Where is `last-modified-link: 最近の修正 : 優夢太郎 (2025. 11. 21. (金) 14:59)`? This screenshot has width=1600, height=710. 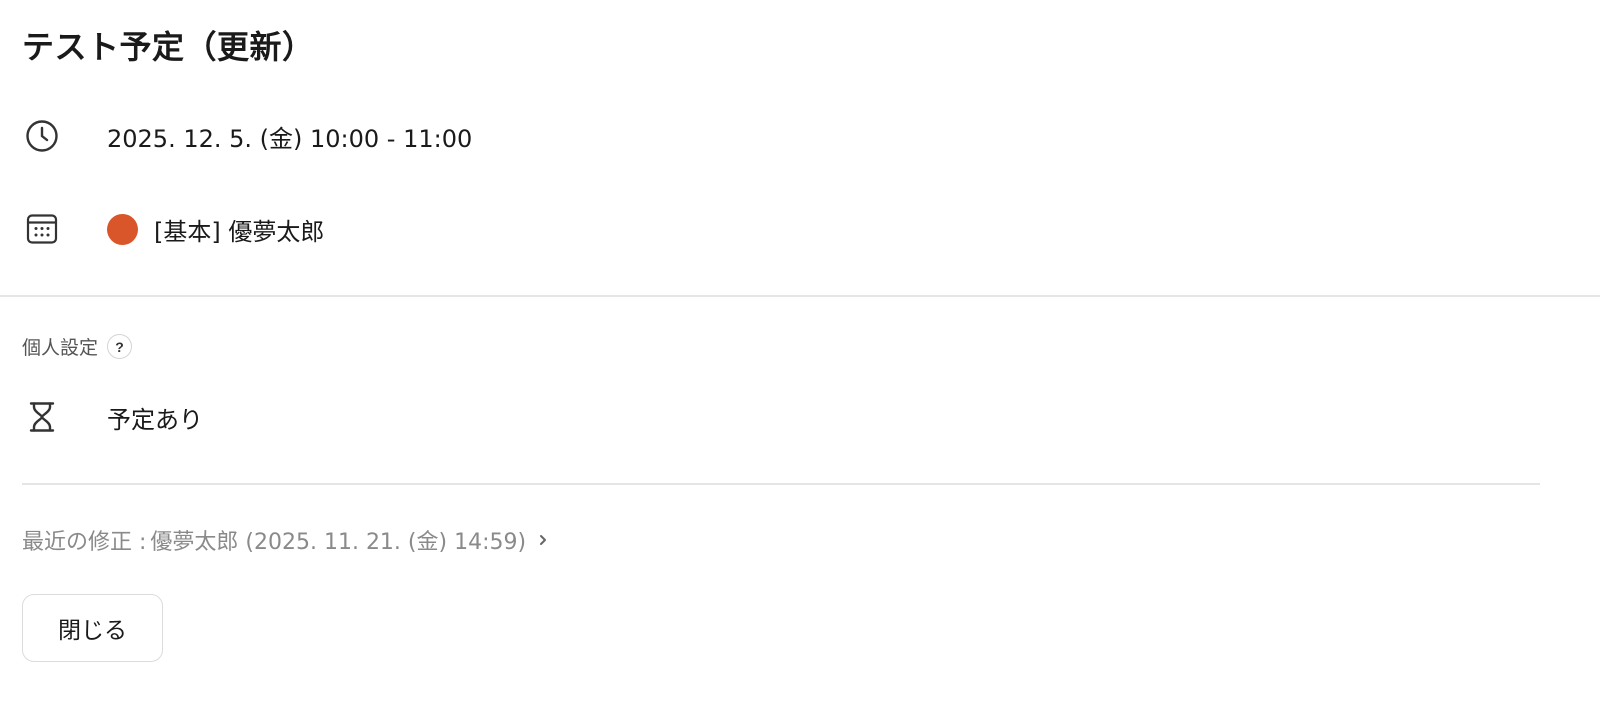
last-modified-link: 最近の修正 : 優夢太郎 (2025. 11. 21. (金) 14:59) is located at coordinates (285, 540).